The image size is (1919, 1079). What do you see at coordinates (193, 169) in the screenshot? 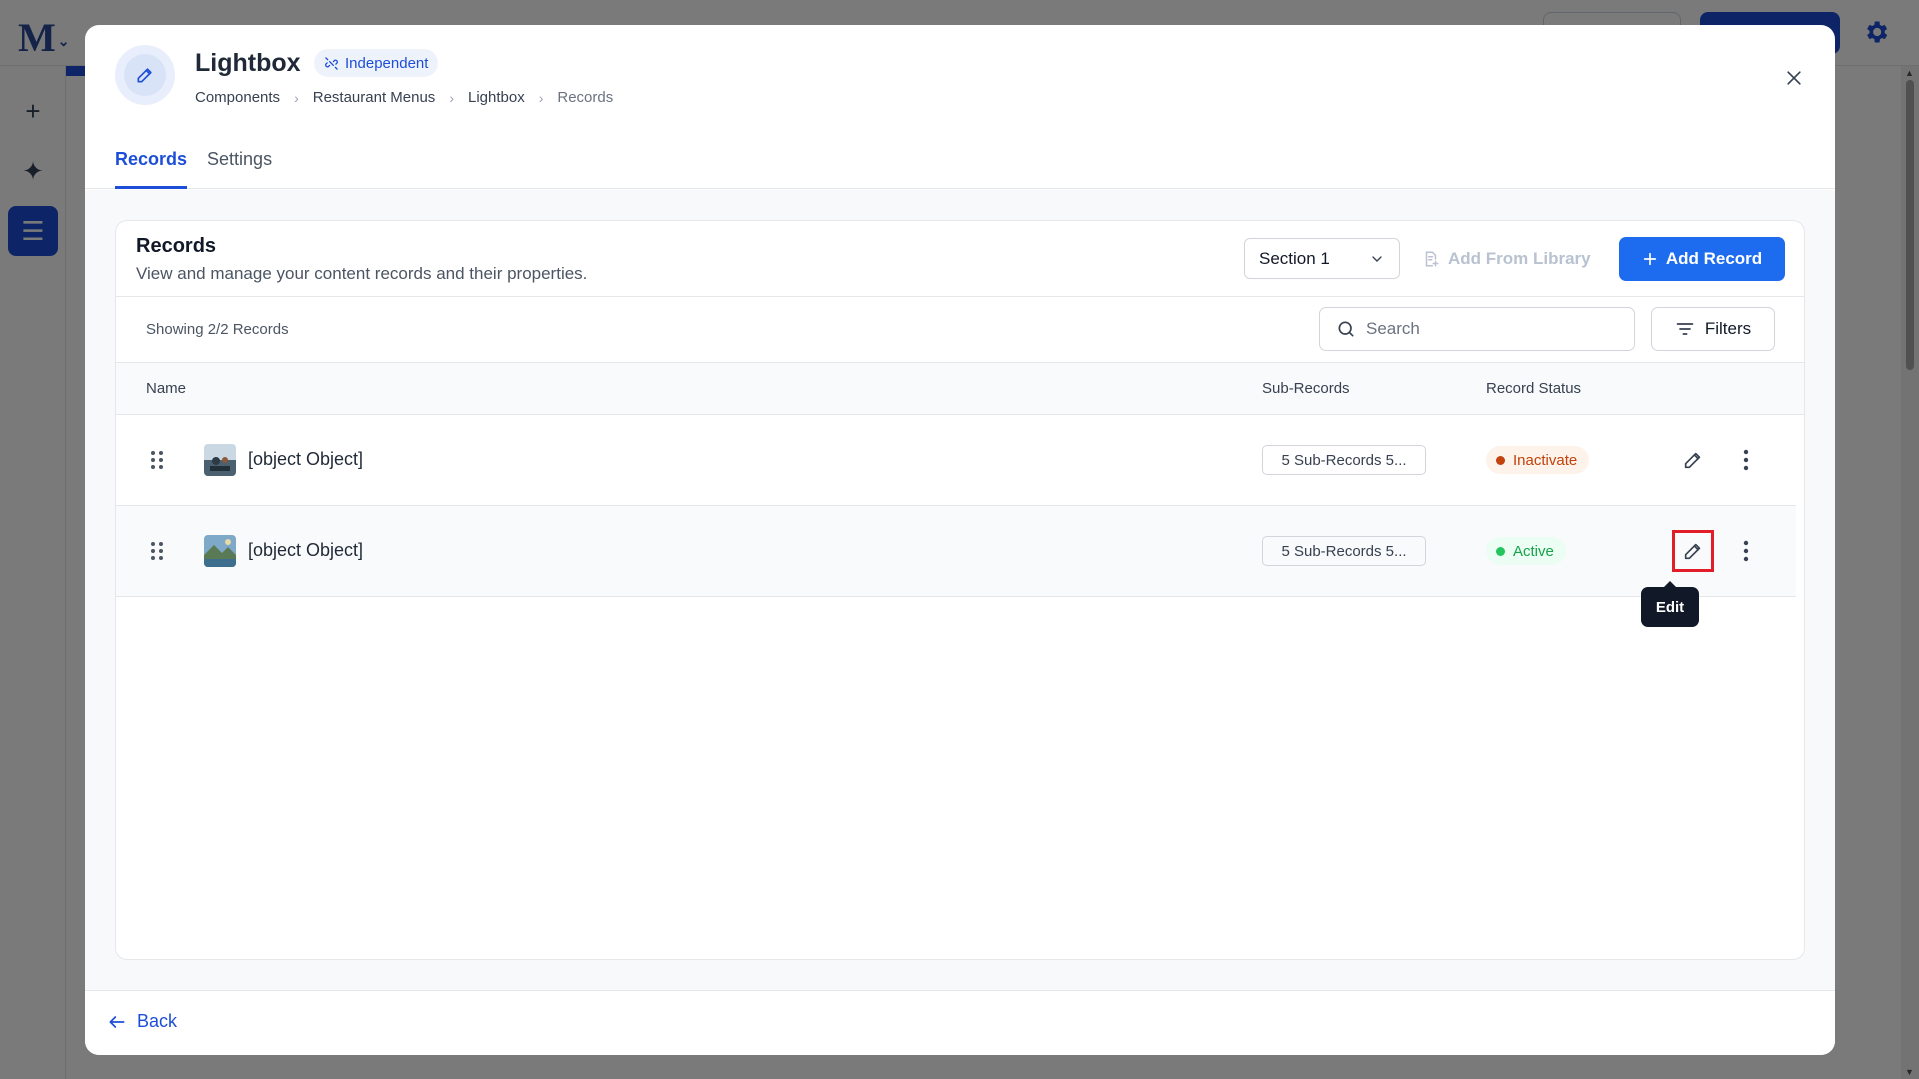
I see `modal-tabs: Records Settings` at bounding box center [193, 169].